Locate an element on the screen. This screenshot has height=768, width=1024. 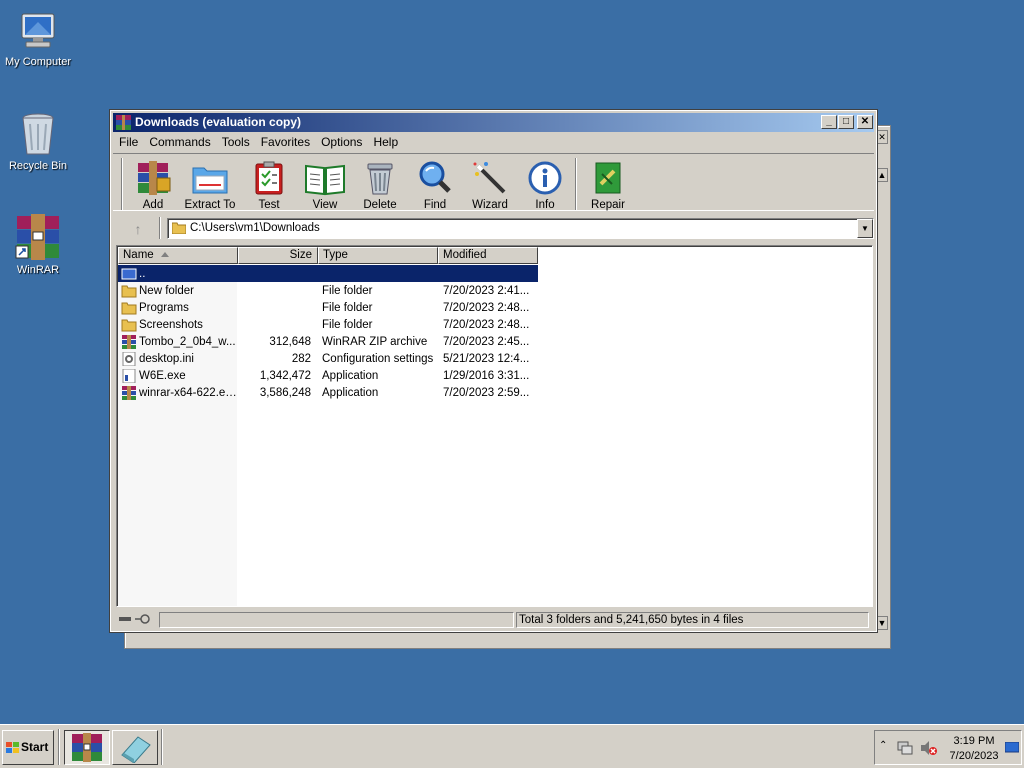
desktop-icon-label: Recycle Bin is located at coordinates (38, 166).